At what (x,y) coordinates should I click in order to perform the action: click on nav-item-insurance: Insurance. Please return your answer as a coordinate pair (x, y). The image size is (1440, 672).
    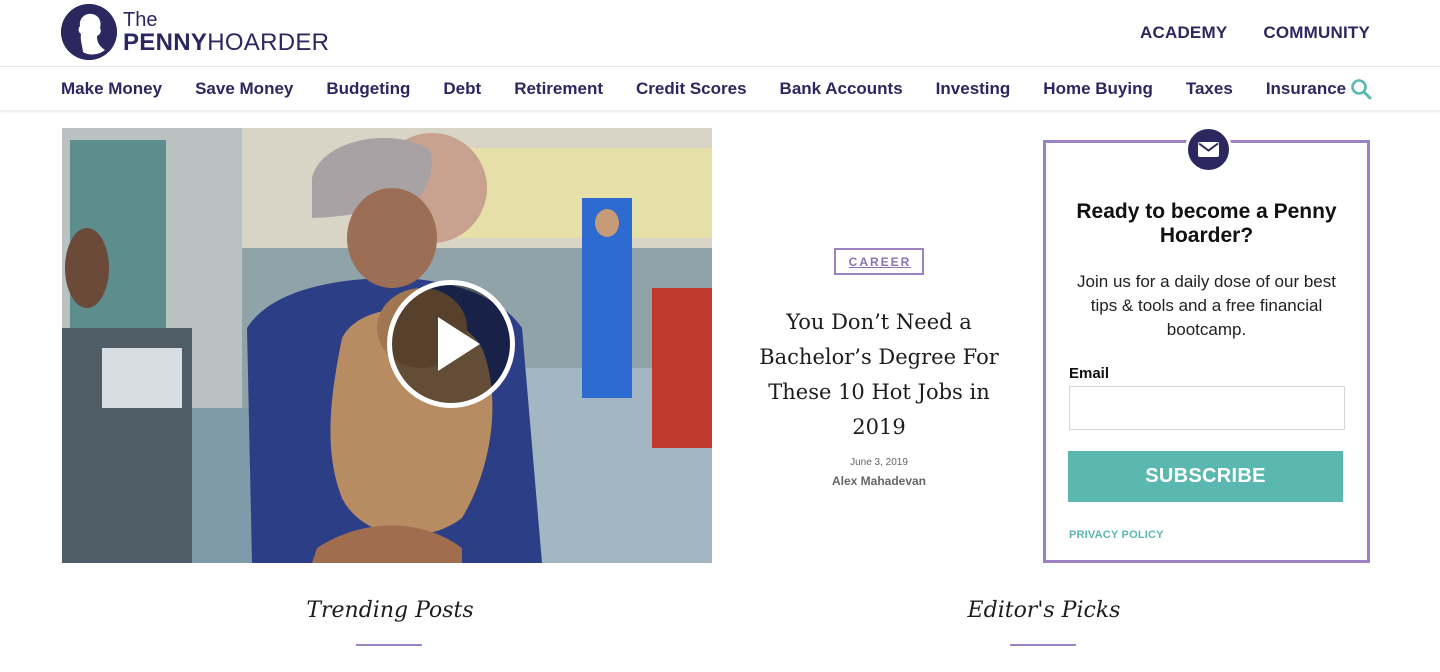
    Looking at the image, I should click on (1306, 89).